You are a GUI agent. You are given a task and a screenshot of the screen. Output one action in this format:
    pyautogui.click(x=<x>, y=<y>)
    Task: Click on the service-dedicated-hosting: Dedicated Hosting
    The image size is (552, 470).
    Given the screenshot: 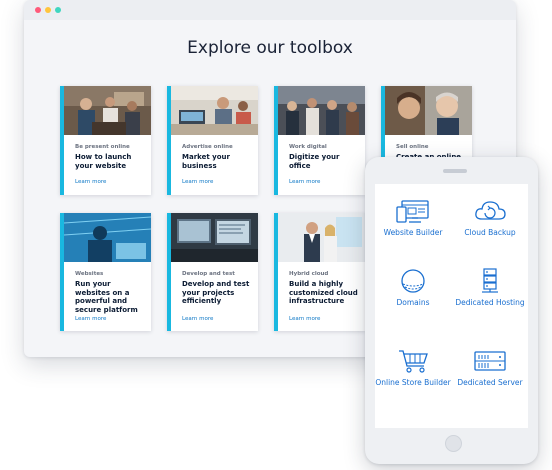 What is the action you would take?
    pyautogui.click(x=490, y=288)
    